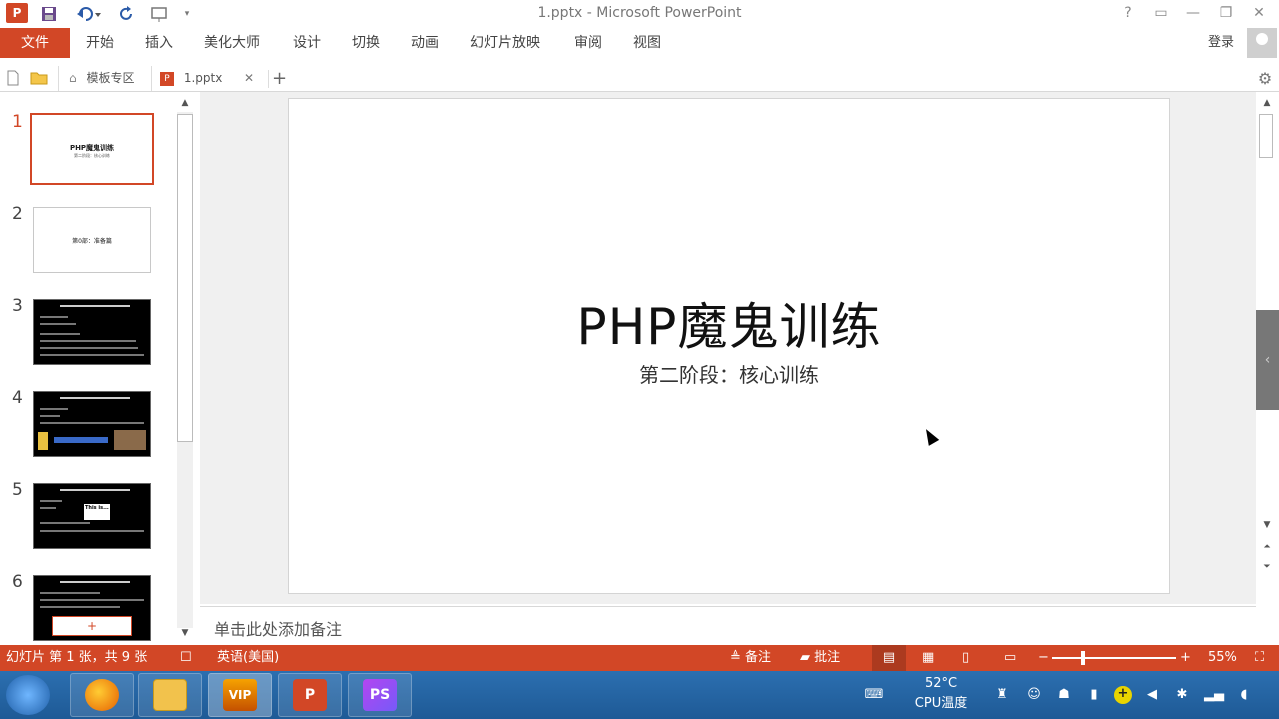  What do you see at coordinates (729, 323) in the screenshot?
I see `slide-title: PHP魔鬼训练` at bounding box center [729, 323].